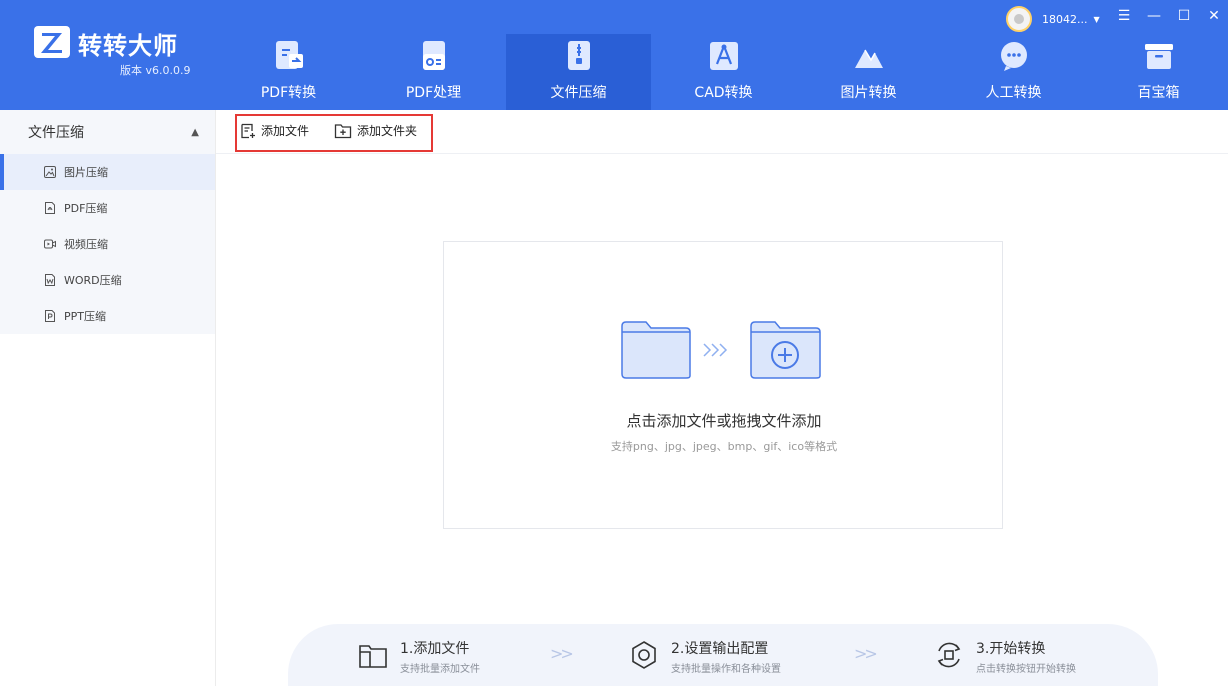  I want to click on window-controls: ☰ — ☐ ✕, so click(1169, 16).